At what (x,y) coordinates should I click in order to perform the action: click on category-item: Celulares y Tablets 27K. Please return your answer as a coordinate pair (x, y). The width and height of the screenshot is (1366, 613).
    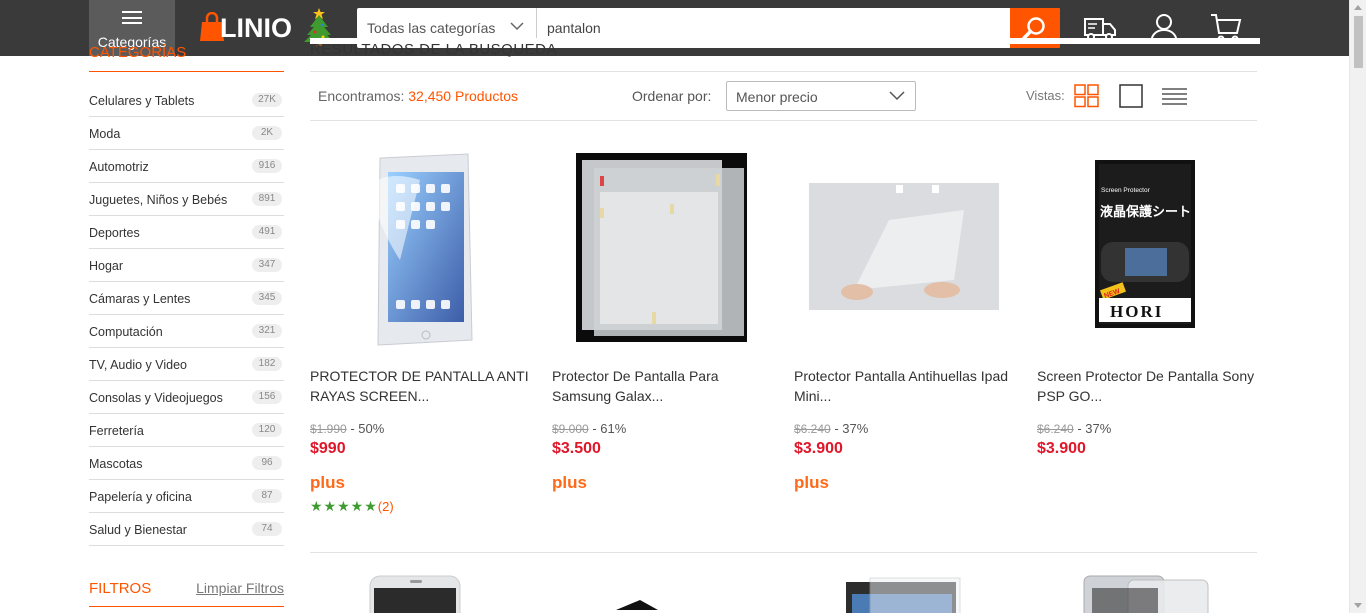
    Looking at the image, I should click on (186, 100).